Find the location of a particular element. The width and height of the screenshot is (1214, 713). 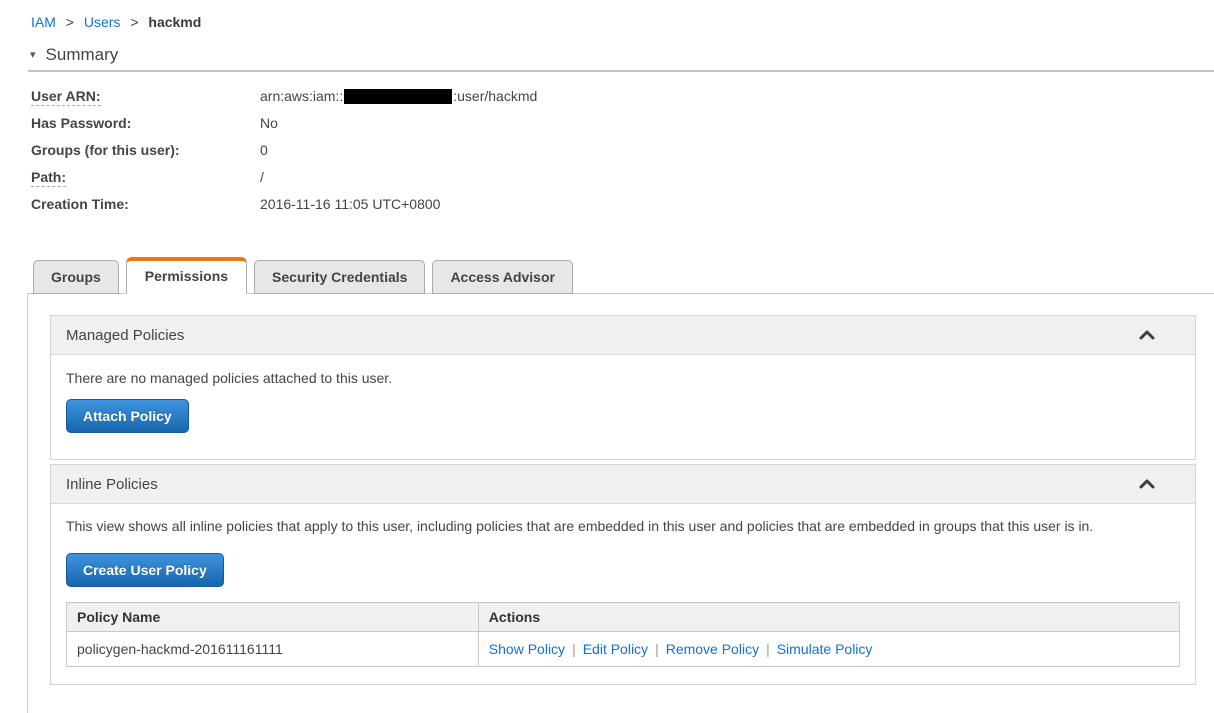

remove-policy-link: Remove Policy is located at coordinates (712, 649).